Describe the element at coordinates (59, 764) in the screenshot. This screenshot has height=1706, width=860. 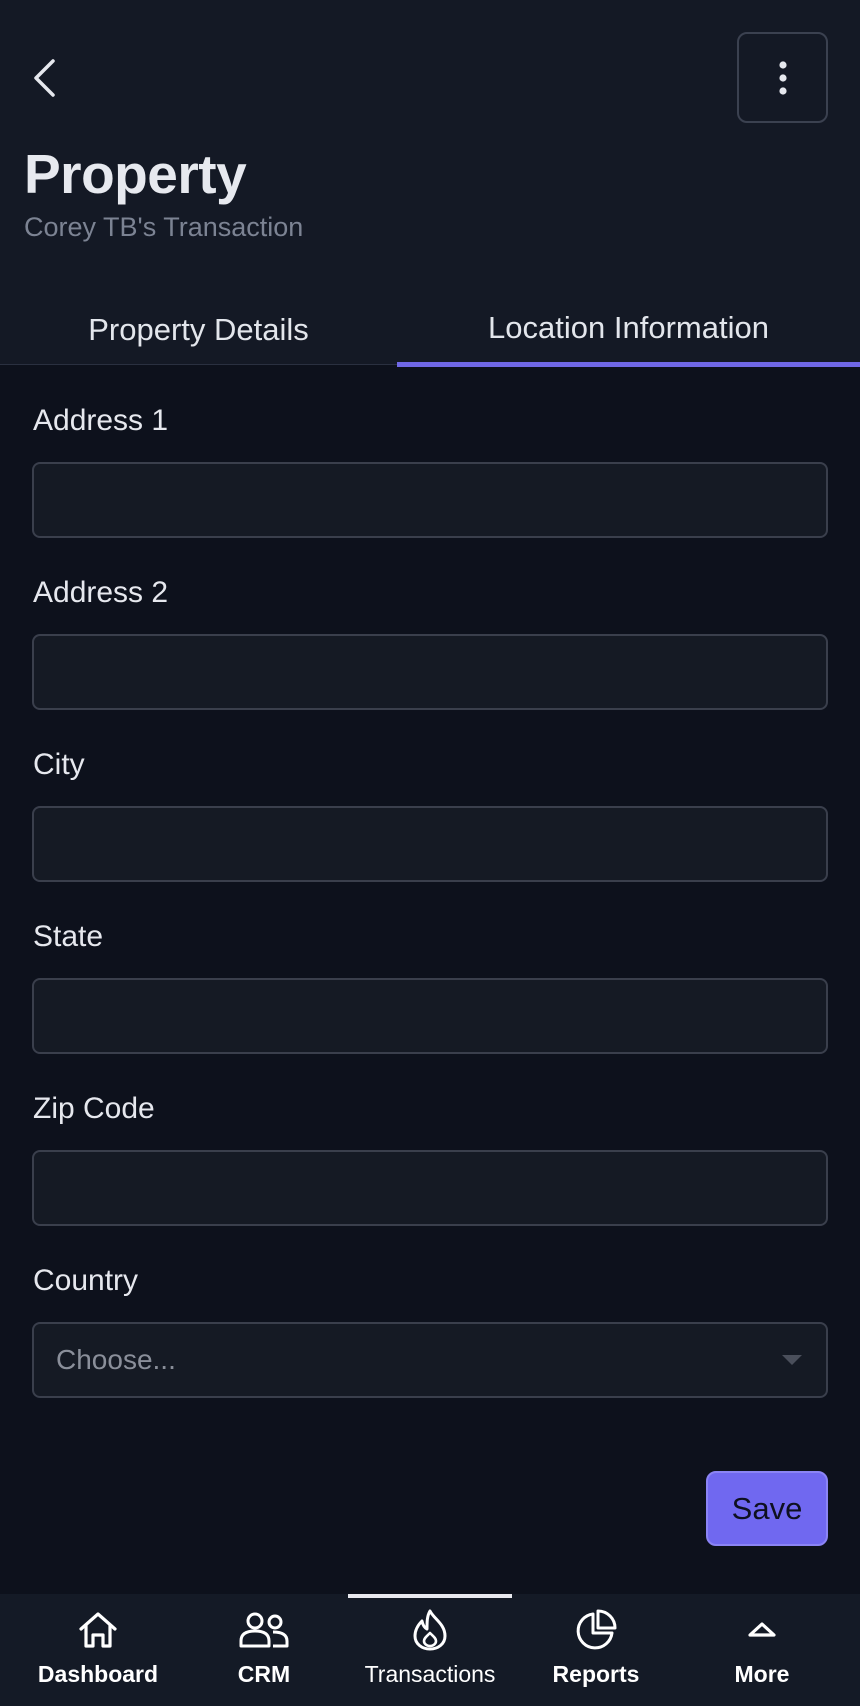
I see `city-label: City` at that location.